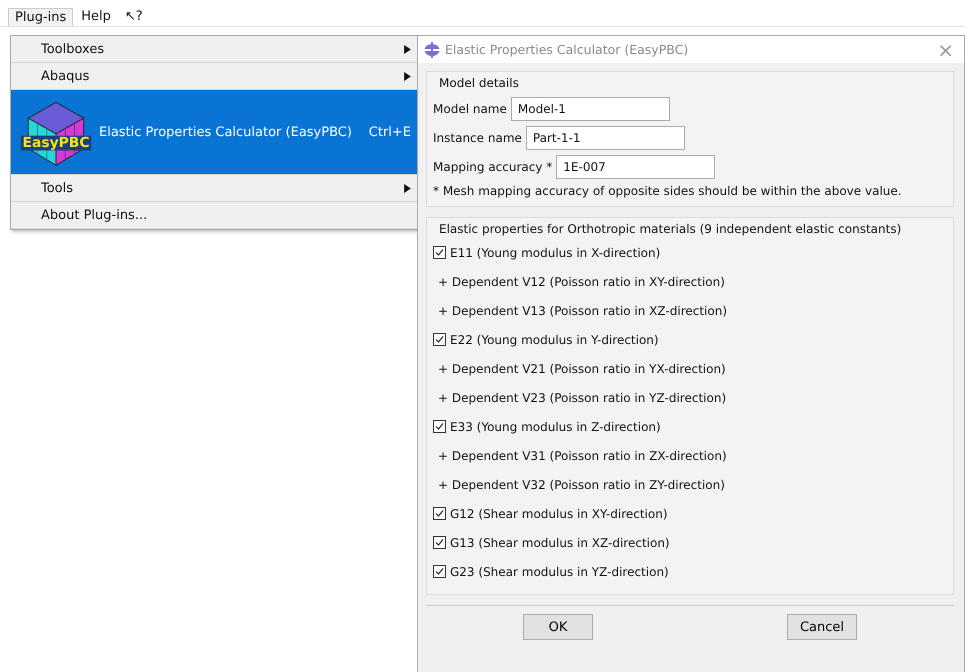 The width and height of the screenshot is (965, 672). I want to click on input-field: 1E-007, so click(636, 167).